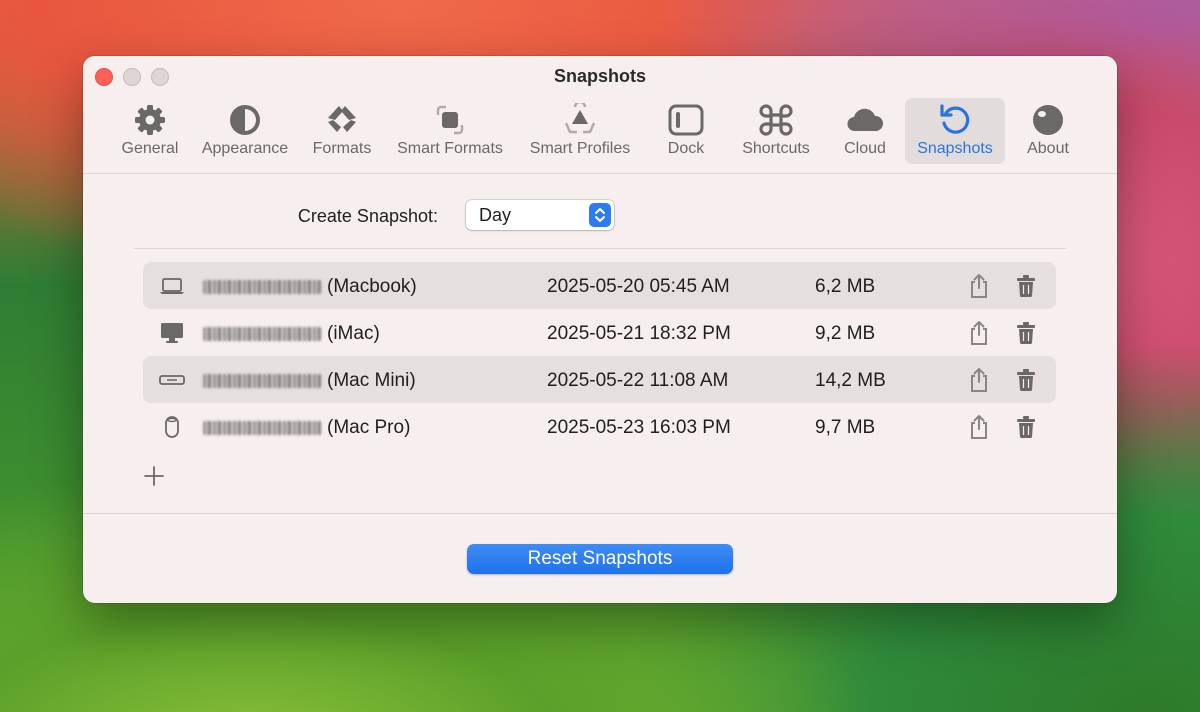 This screenshot has height=712, width=1200. I want to click on snapshot-name: (Mac Pro), so click(306, 428).